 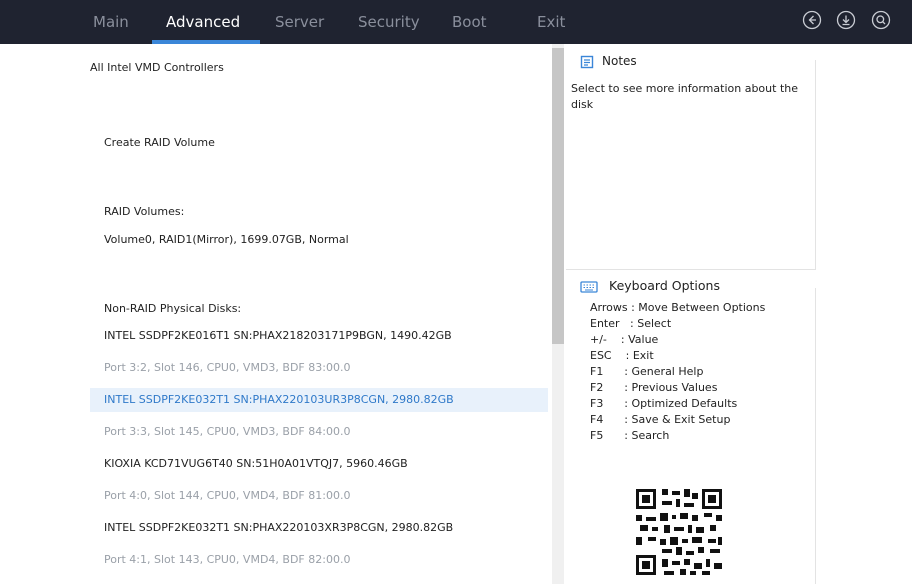 I want to click on notes-icon, so click(x=587, y=61).